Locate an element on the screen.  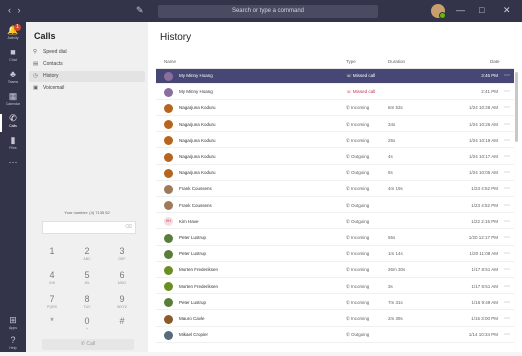
rail-teams: ♣ Teams is located at coordinates (13, 79).